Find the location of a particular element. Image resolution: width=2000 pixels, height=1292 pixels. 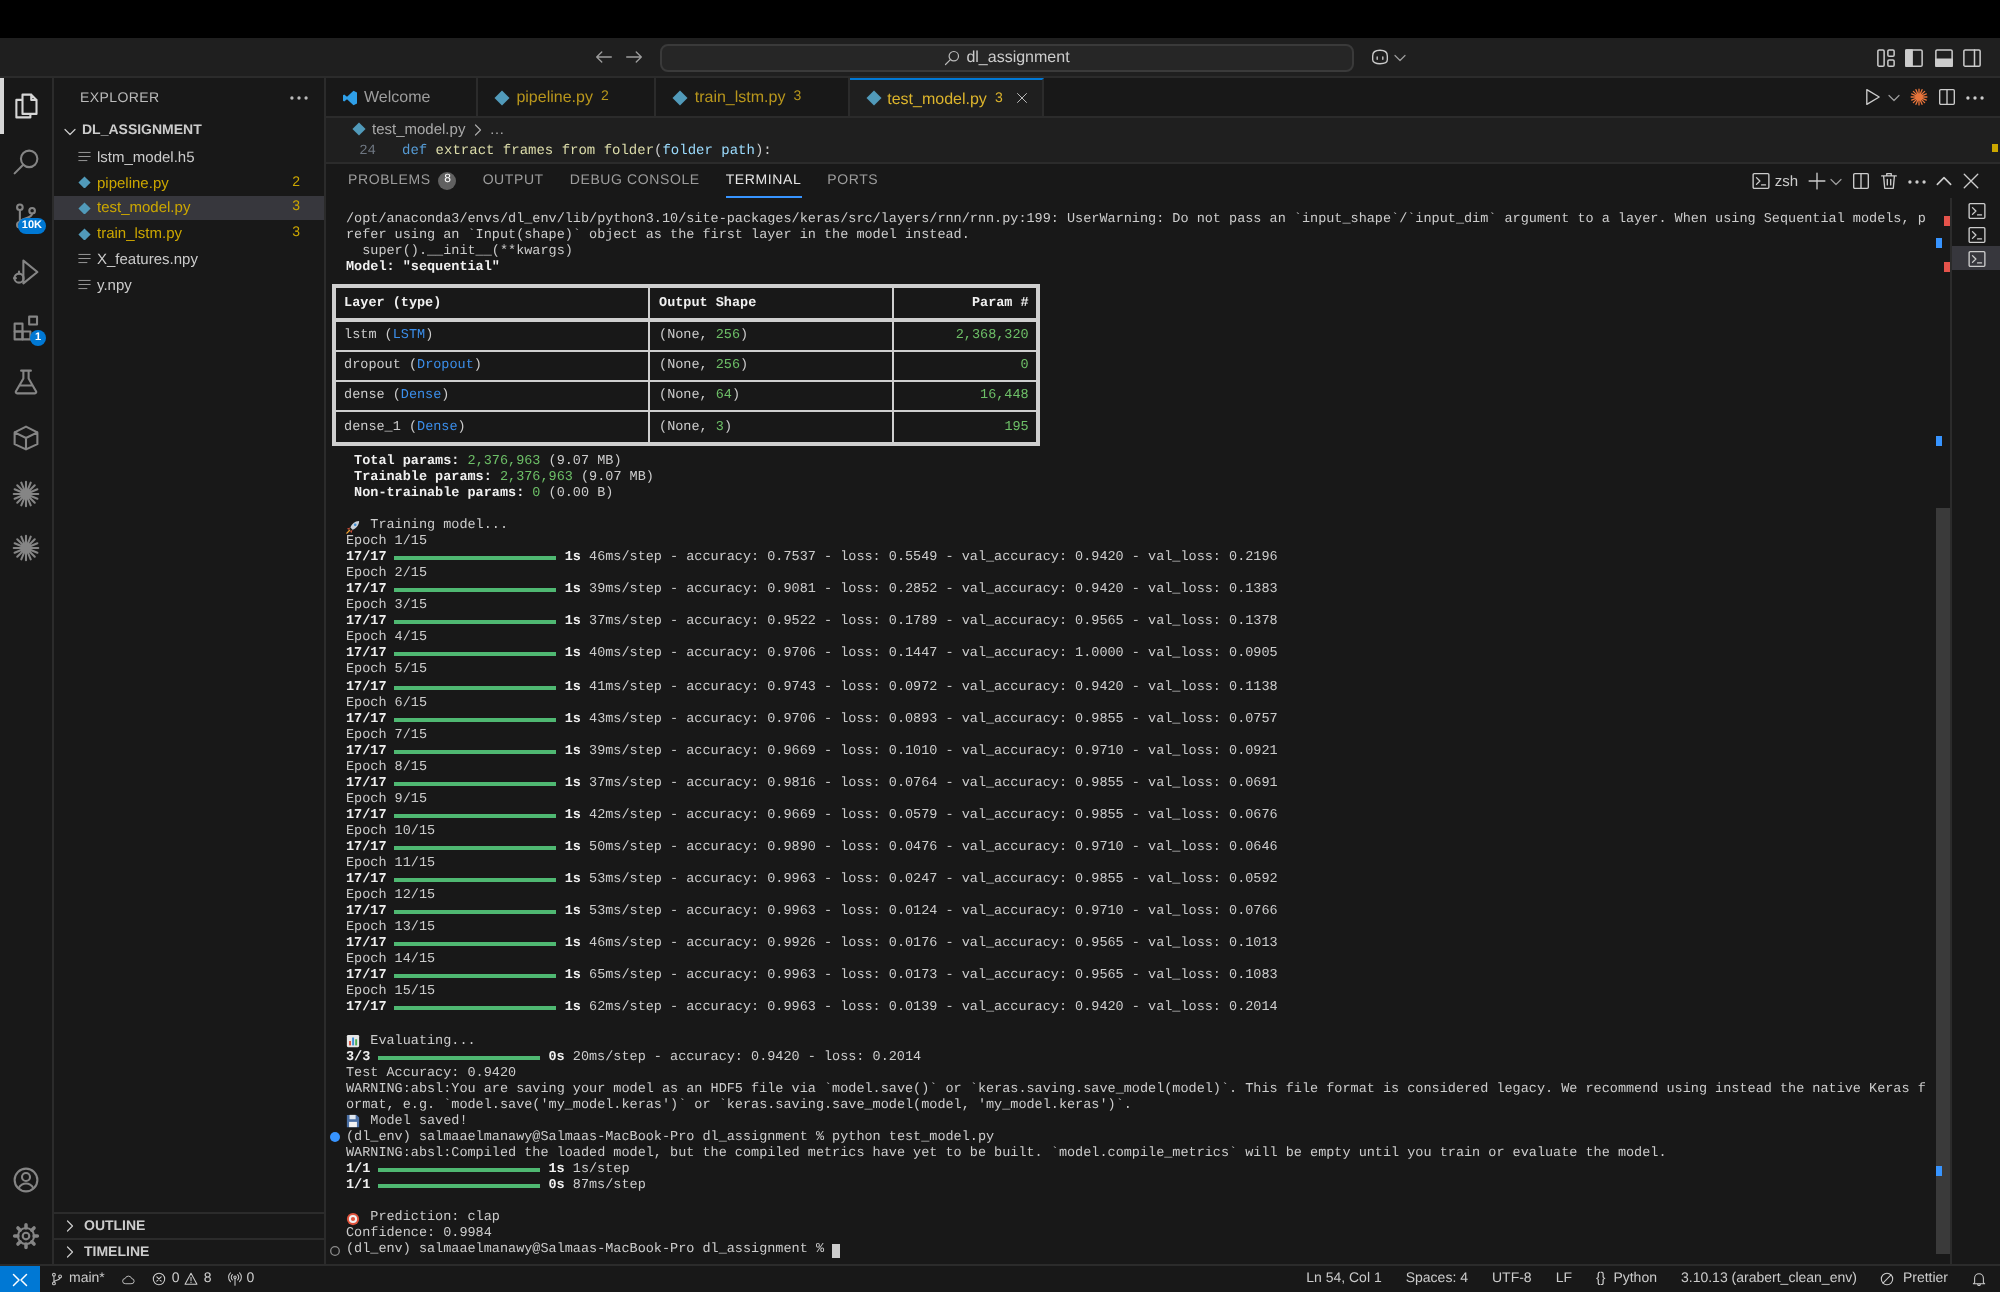

error-icon is located at coordinates (159, 1279).